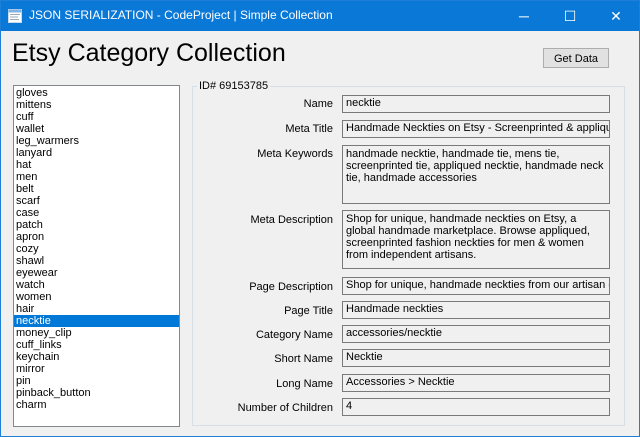 Image resolution: width=640 pixels, height=437 pixels. What do you see at coordinates (96, 129) in the screenshot?
I see `category-list-item: wallet` at bounding box center [96, 129].